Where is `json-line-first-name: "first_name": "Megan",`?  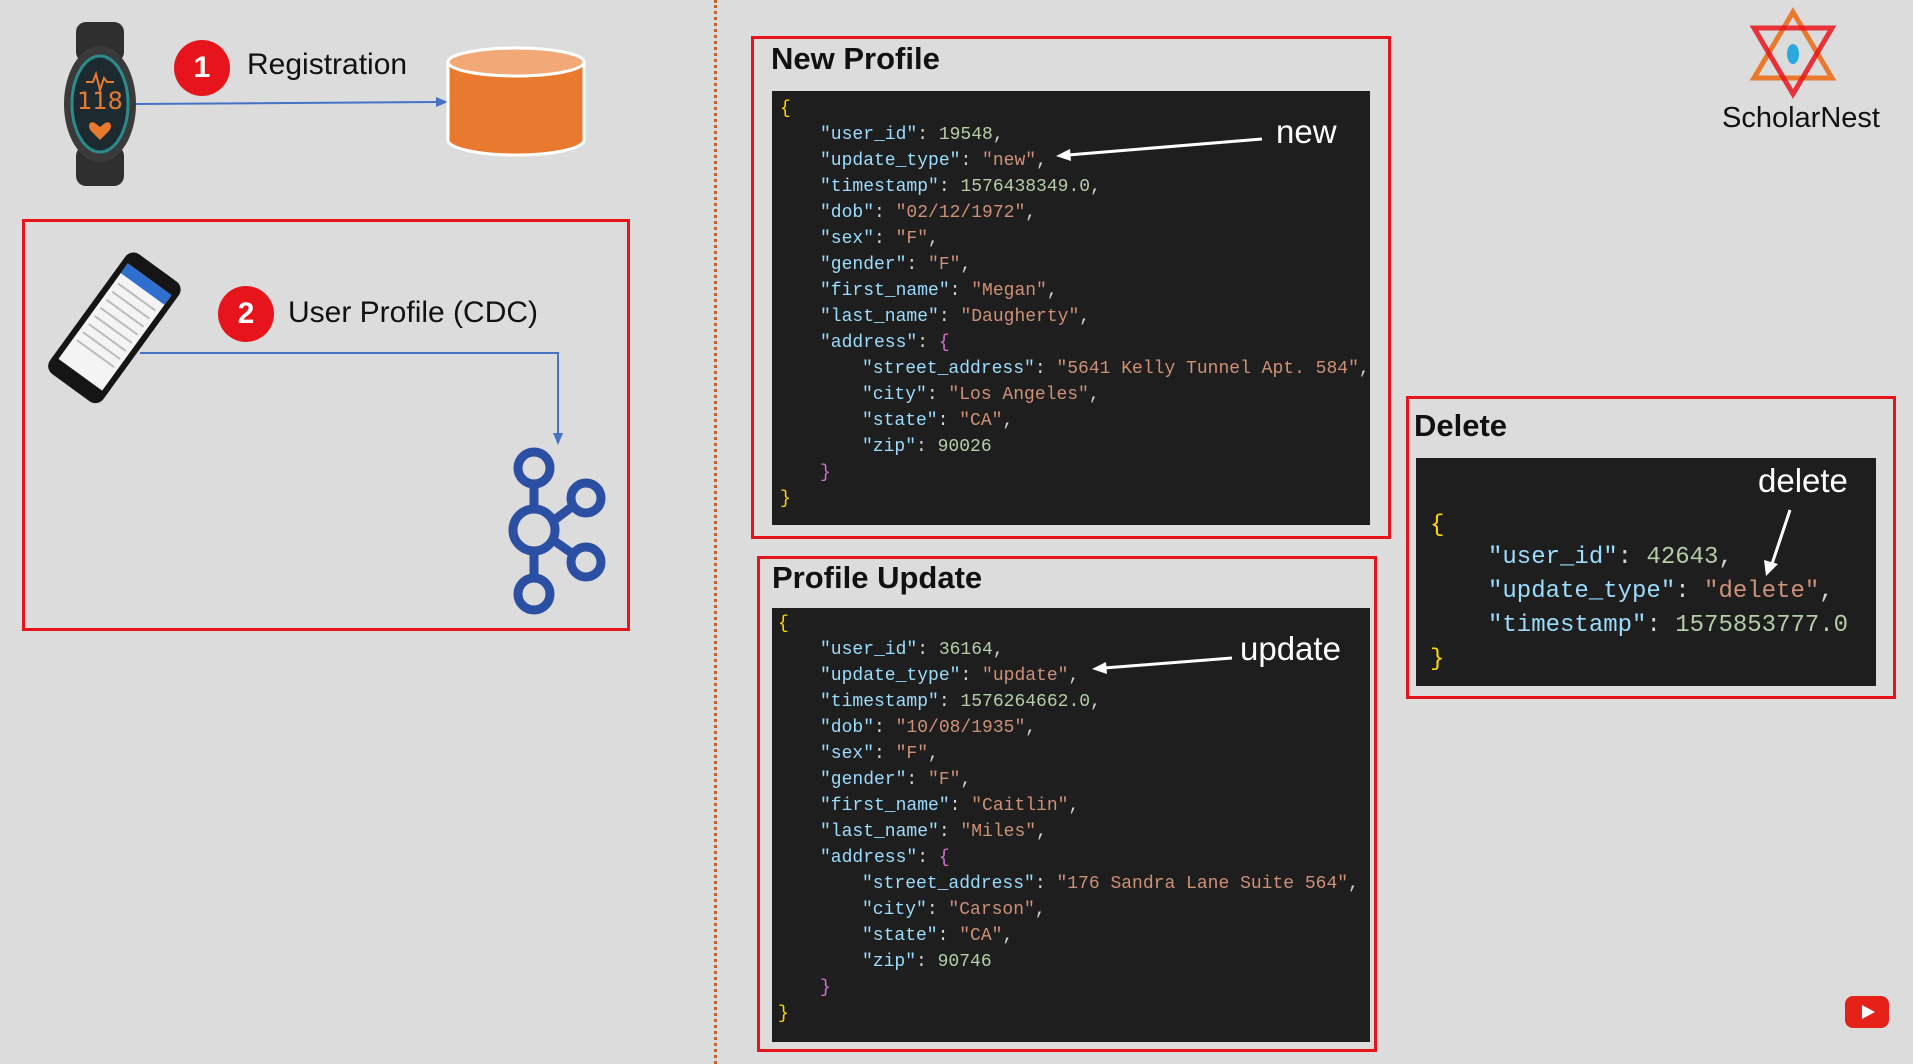
json-line-first-name: "first_name": "Megan", is located at coordinates (939, 291).